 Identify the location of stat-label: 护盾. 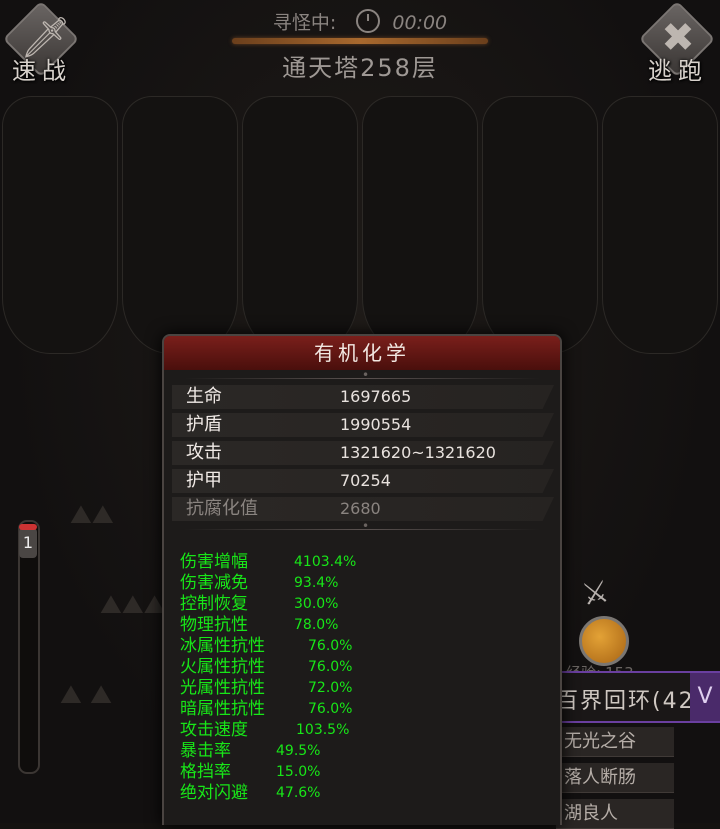
(204, 424).